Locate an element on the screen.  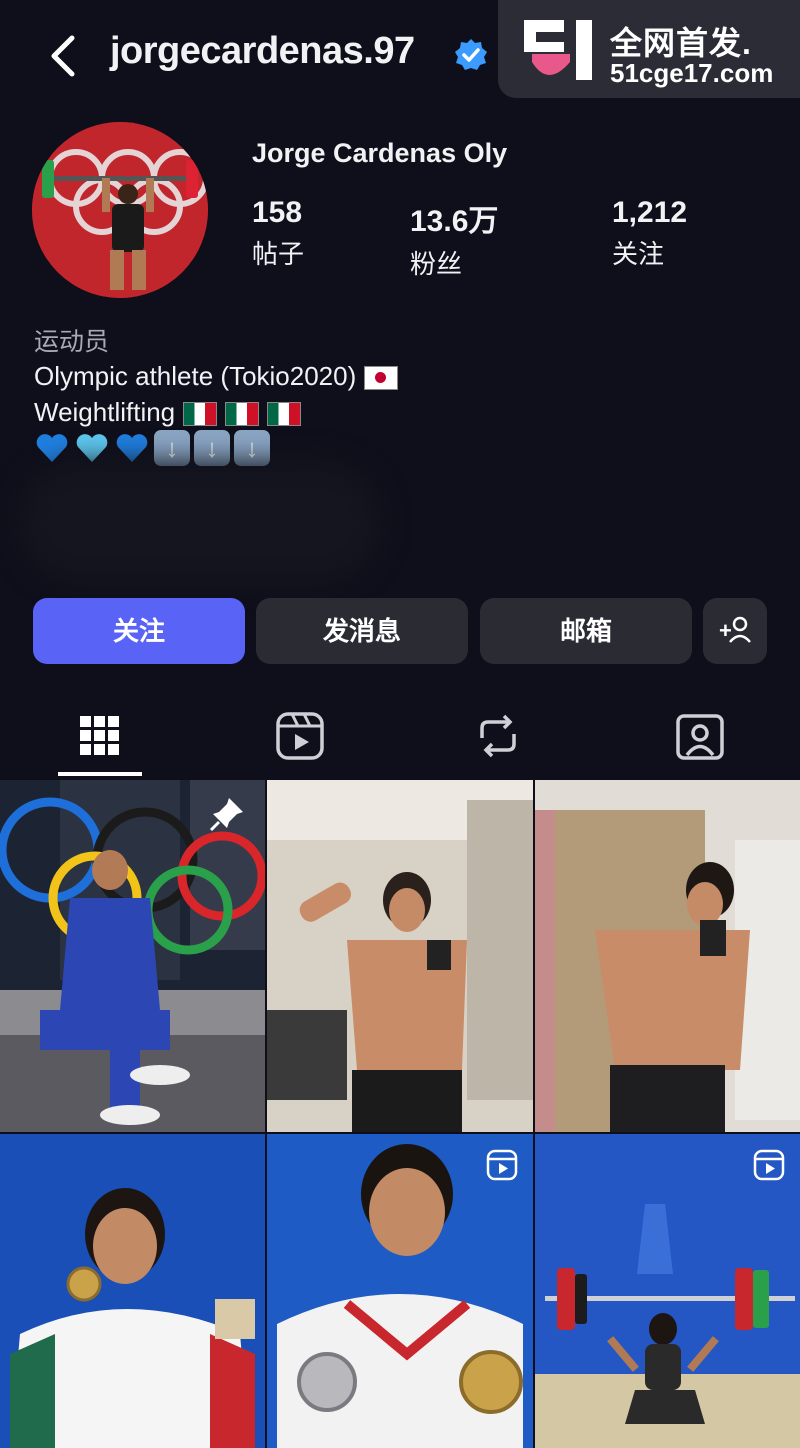
chevron-left-icon is located at coordinates (64, 56).